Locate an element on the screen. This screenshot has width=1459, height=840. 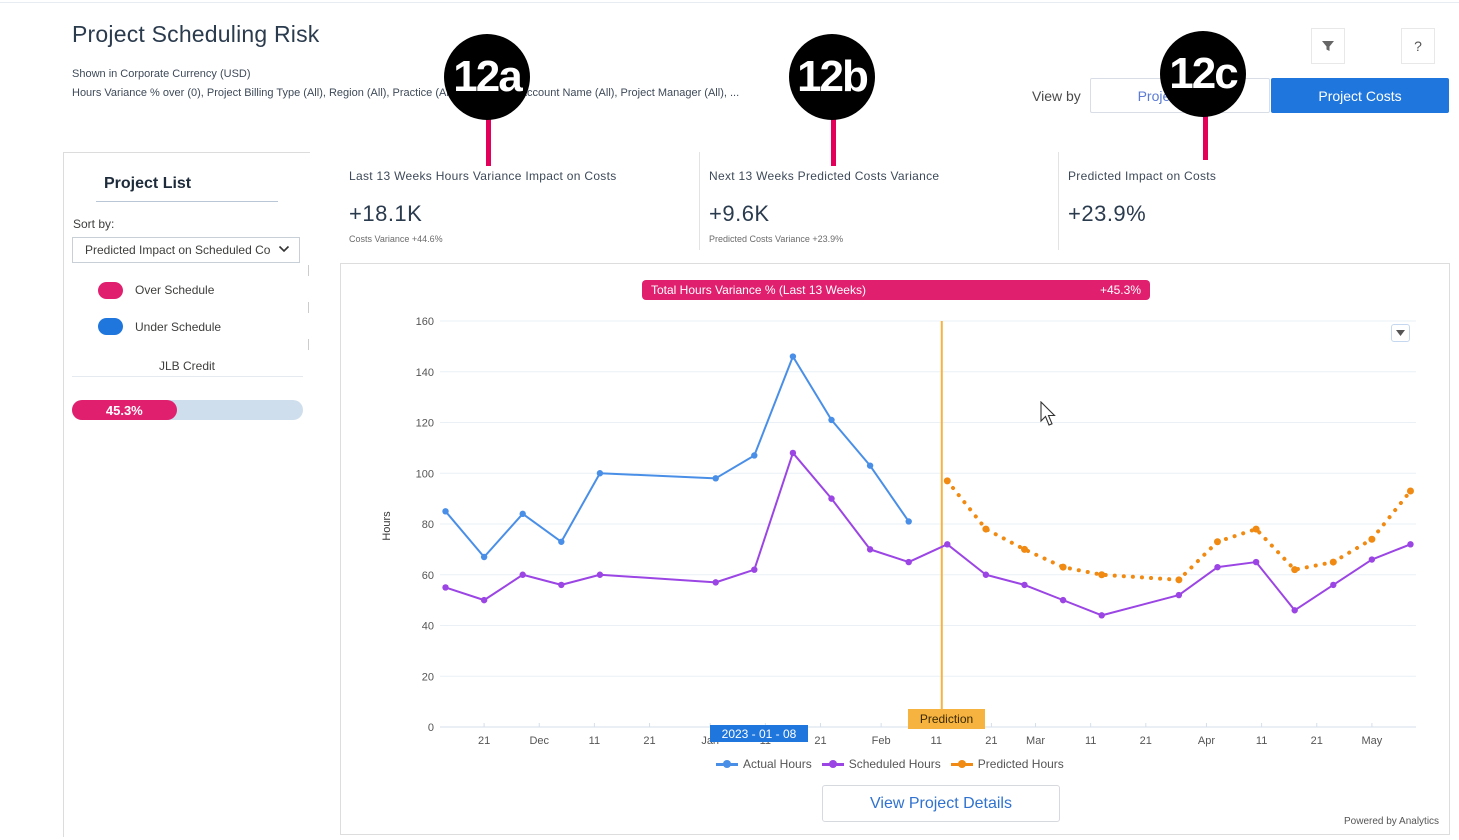
project-variance-bar: 45.3% is located at coordinates (187, 410).